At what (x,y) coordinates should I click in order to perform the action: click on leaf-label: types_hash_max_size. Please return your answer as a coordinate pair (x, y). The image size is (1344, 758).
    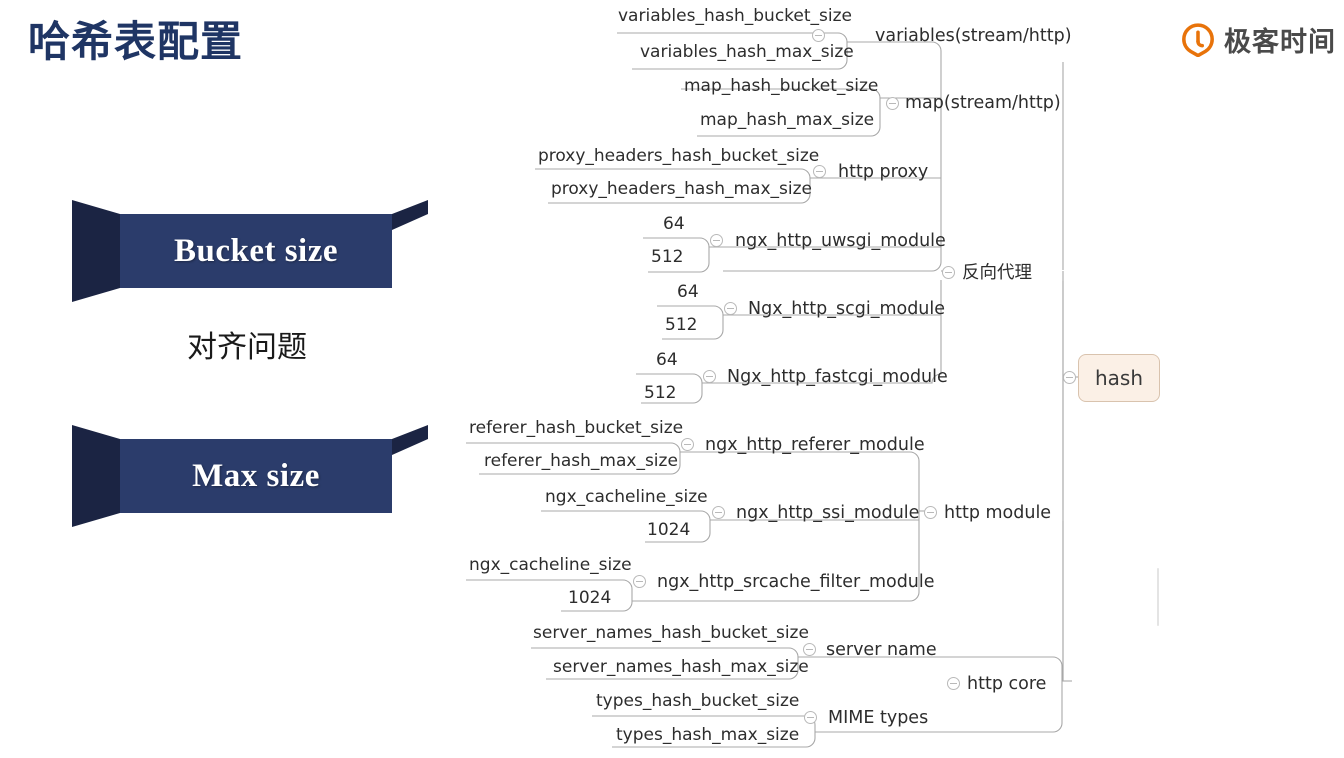
    Looking at the image, I should click on (708, 735).